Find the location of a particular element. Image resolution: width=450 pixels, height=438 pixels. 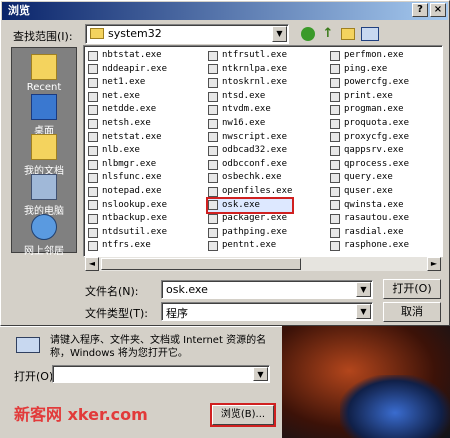

my-computer-icon is located at coordinates (44, 187).